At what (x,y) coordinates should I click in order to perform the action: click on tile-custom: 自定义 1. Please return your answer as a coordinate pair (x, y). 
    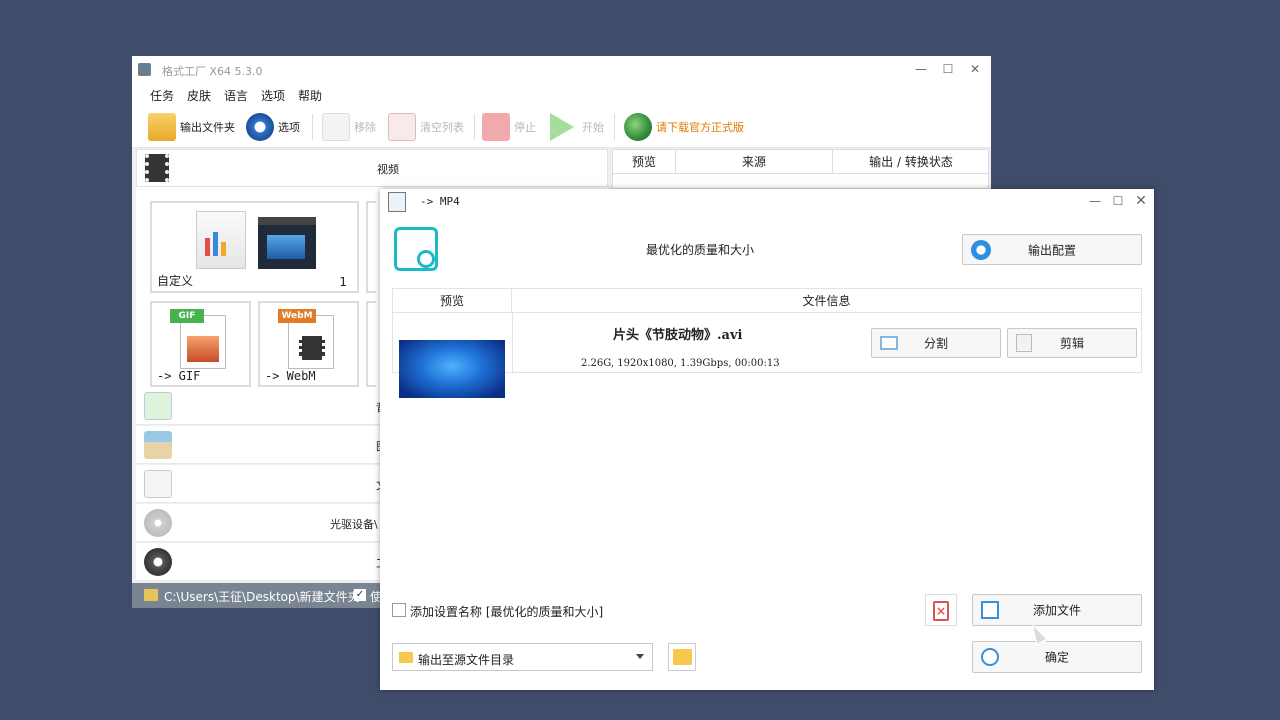
    Looking at the image, I should click on (254, 247).